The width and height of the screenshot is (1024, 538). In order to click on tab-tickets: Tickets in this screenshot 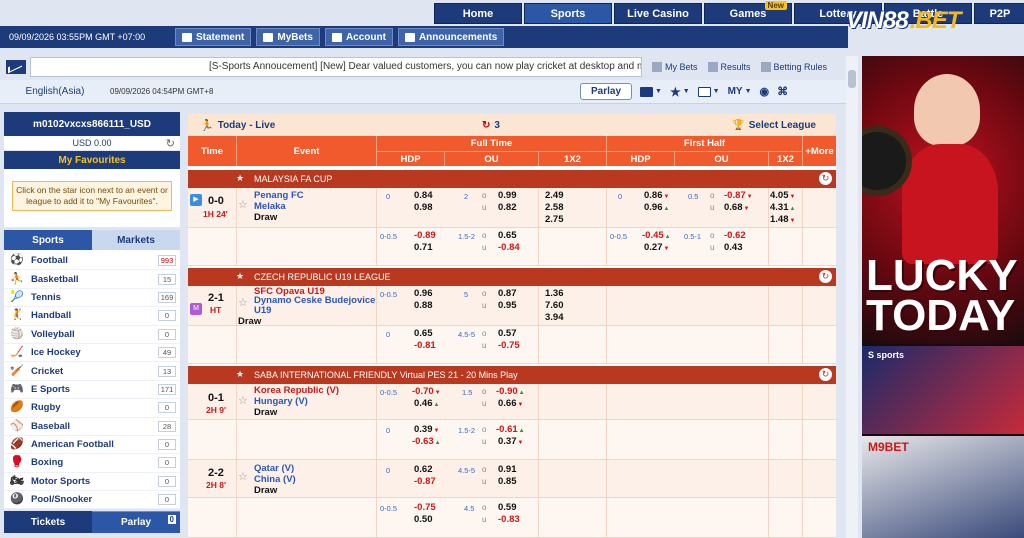, I will do `click(48, 522)`.